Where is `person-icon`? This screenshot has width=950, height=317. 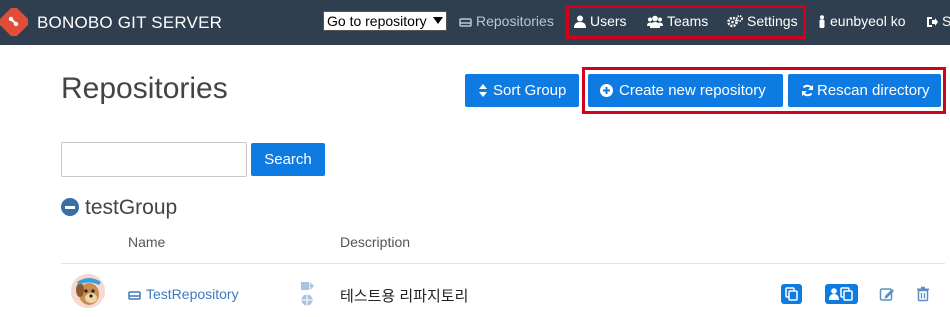
person-icon is located at coordinates (822, 21).